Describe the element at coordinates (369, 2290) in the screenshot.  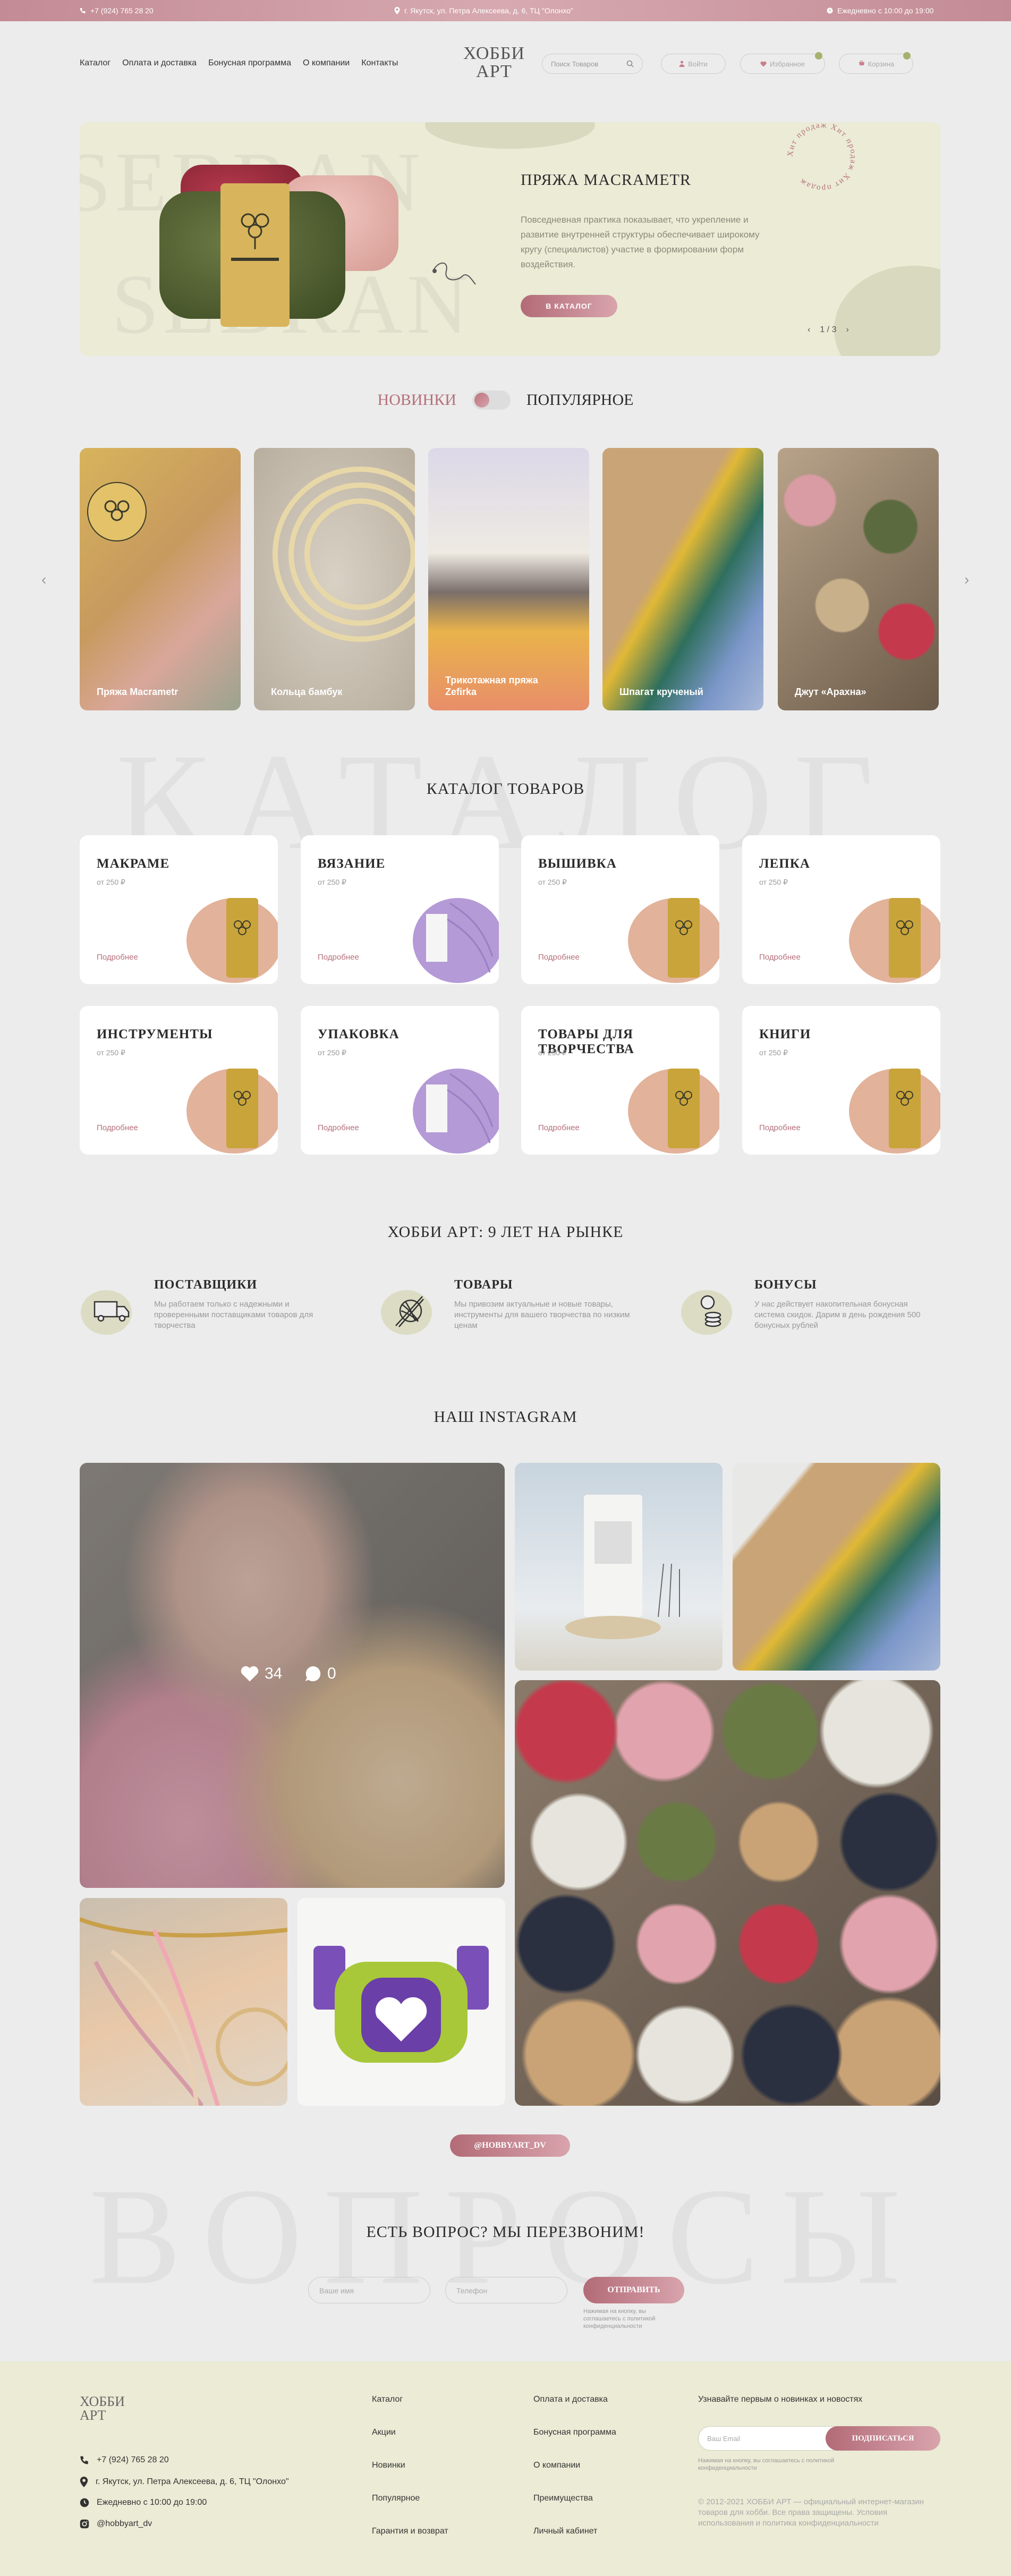
I see `callback-name-field: Ваше имя` at that location.